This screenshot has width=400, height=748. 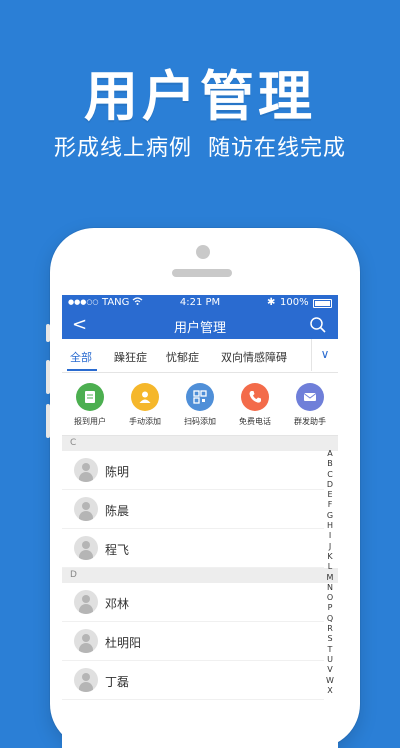 What do you see at coordinates (123, 643) in the screenshot?
I see `contact-name: 杜明阳` at bounding box center [123, 643].